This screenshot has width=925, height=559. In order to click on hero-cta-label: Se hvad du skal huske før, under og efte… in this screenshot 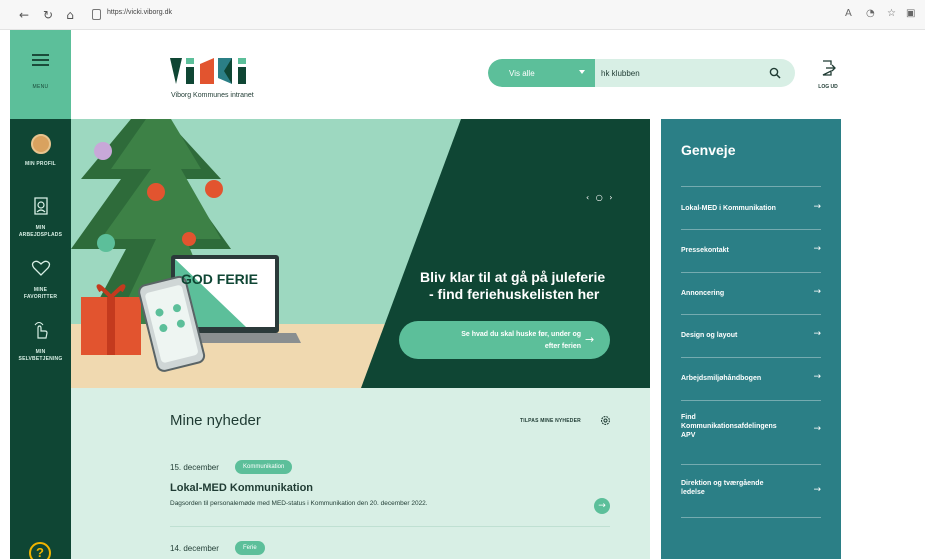, I will do `click(496, 341)`.